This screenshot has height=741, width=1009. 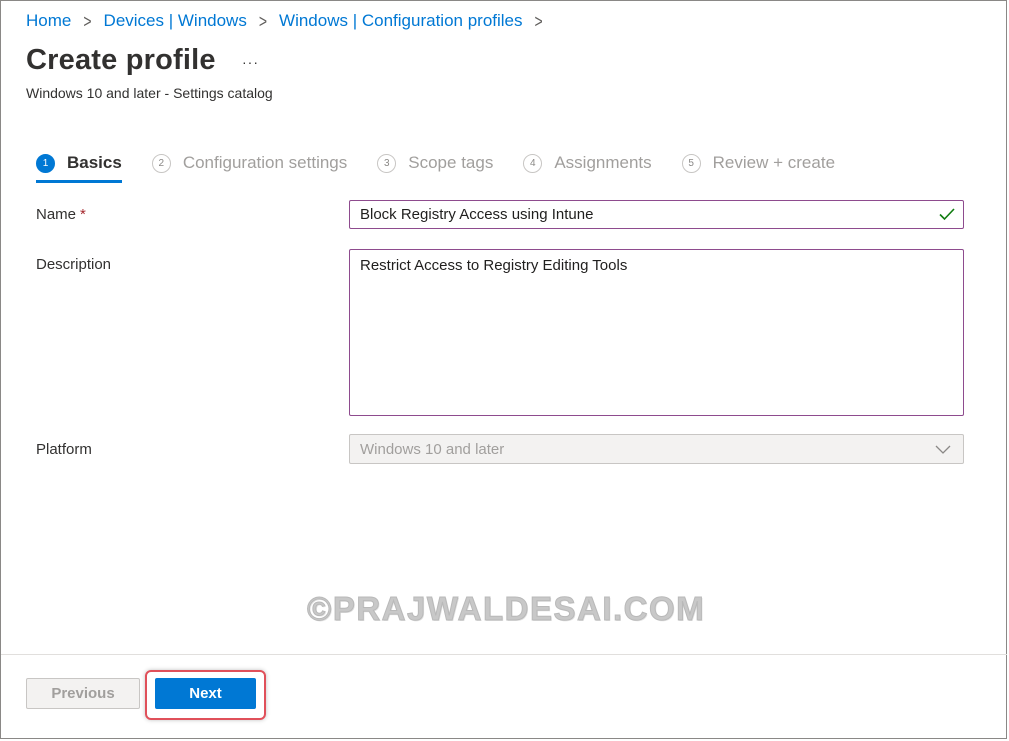 What do you see at coordinates (947, 214) in the screenshot?
I see `checkmark-icon` at bounding box center [947, 214].